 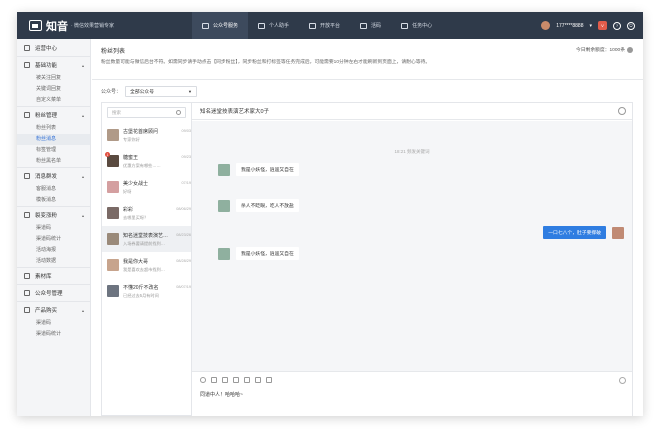 I want to click on sidebar-item: 活动数据, so click(x=53, y=261).